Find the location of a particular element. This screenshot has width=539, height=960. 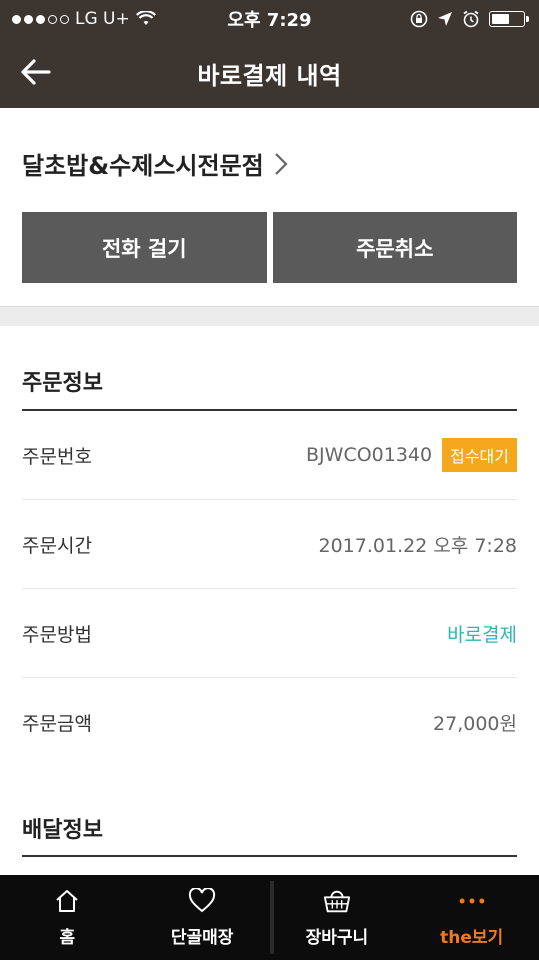

order-time-label: 주문시간 is located at coordinates (57, 545).